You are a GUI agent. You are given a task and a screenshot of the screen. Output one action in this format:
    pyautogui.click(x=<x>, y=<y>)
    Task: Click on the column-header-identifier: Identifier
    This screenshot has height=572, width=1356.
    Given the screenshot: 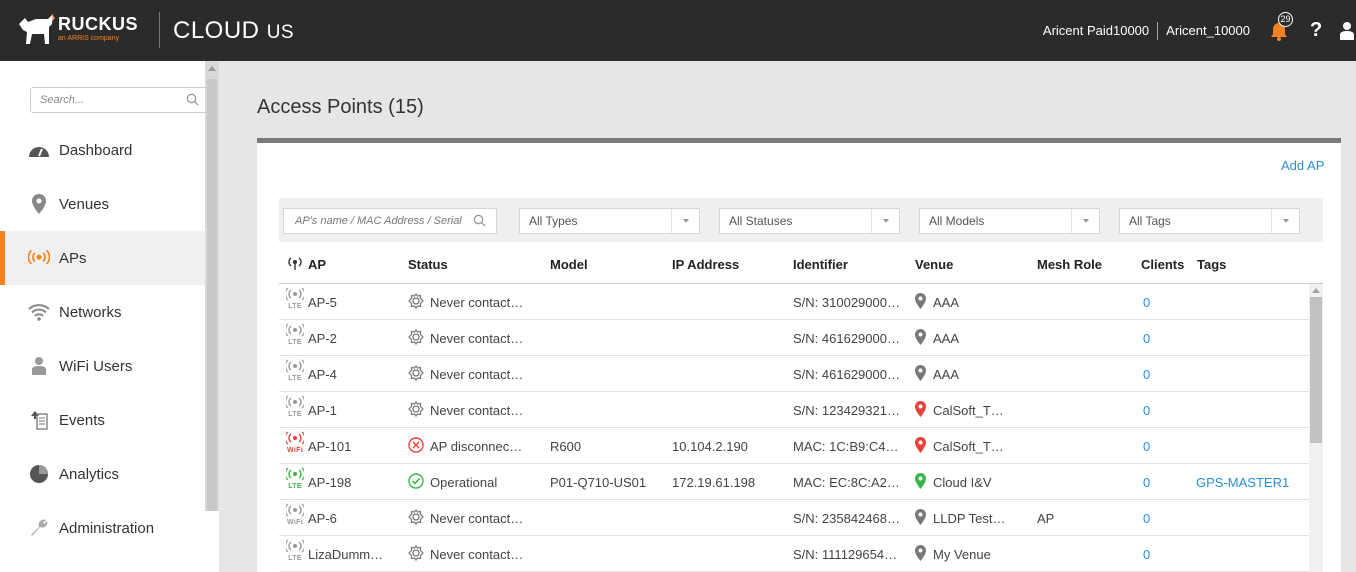 What is the action you would take?
    pyautogui.click(x=820, y=264)
    